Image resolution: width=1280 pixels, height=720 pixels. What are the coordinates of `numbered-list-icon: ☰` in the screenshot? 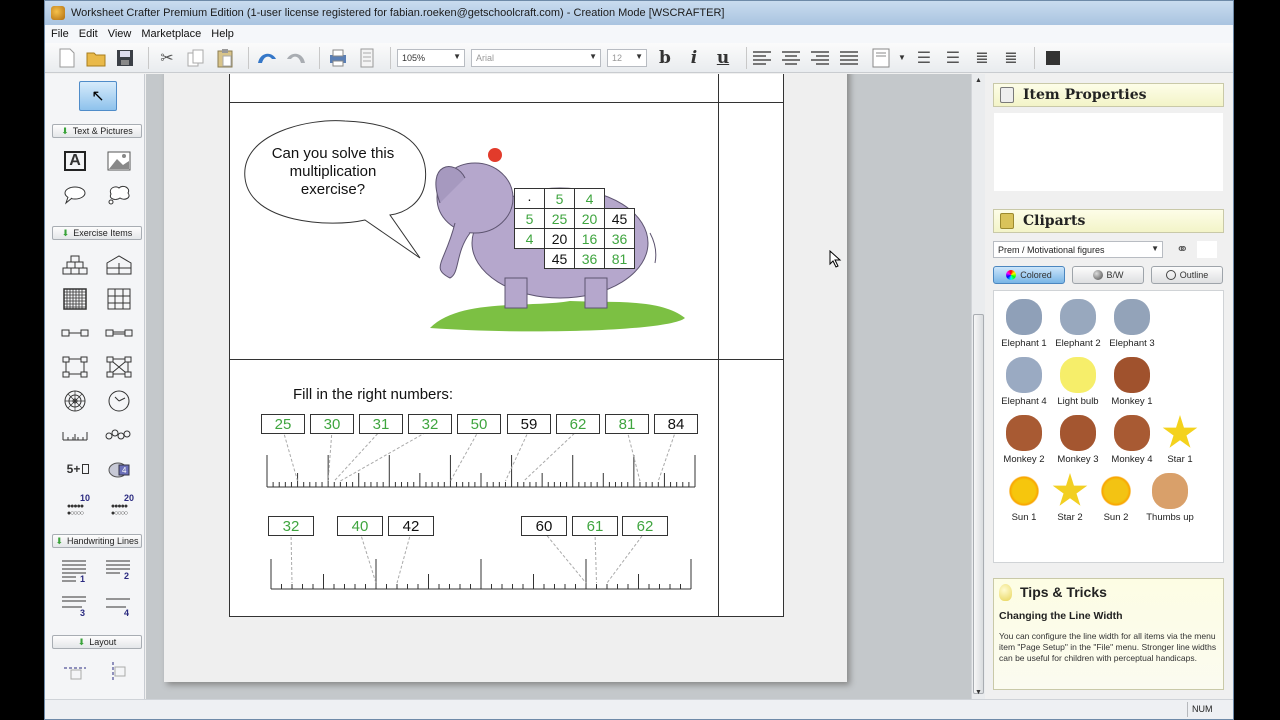 It's located at (924, 58).